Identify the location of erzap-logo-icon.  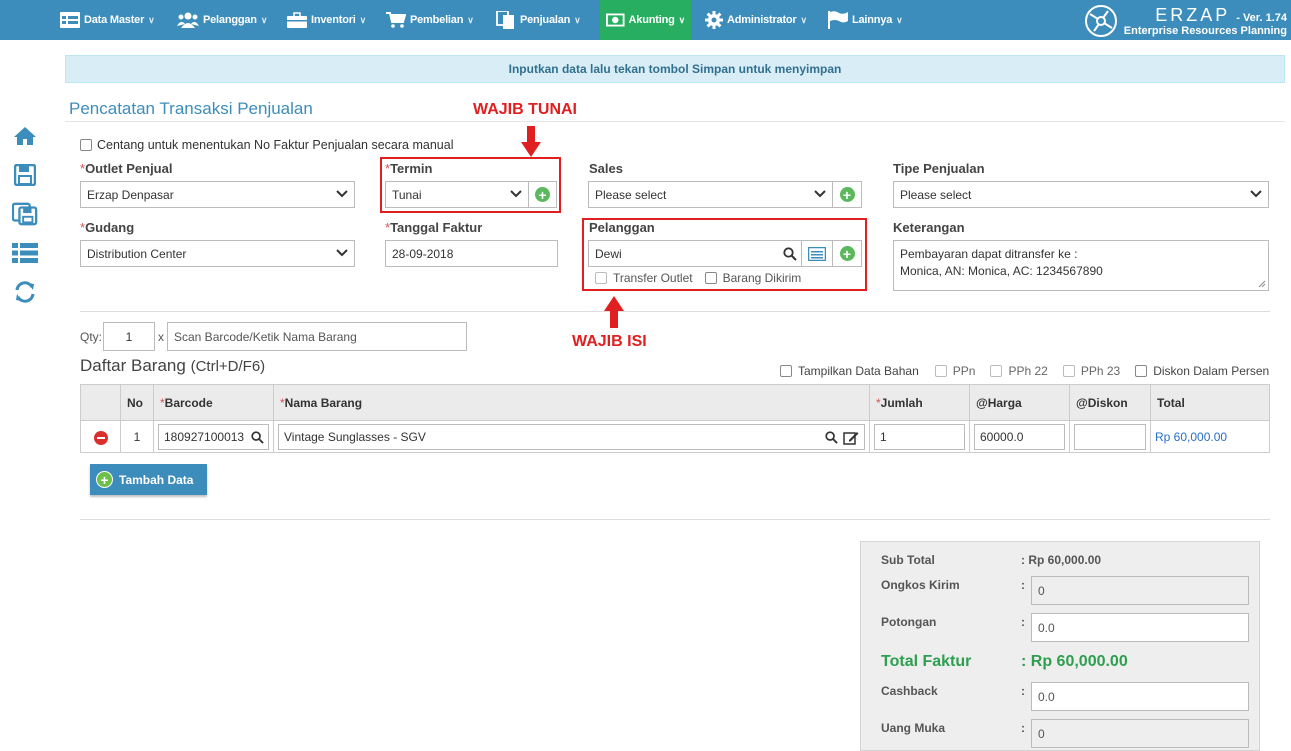
(1100, 21).